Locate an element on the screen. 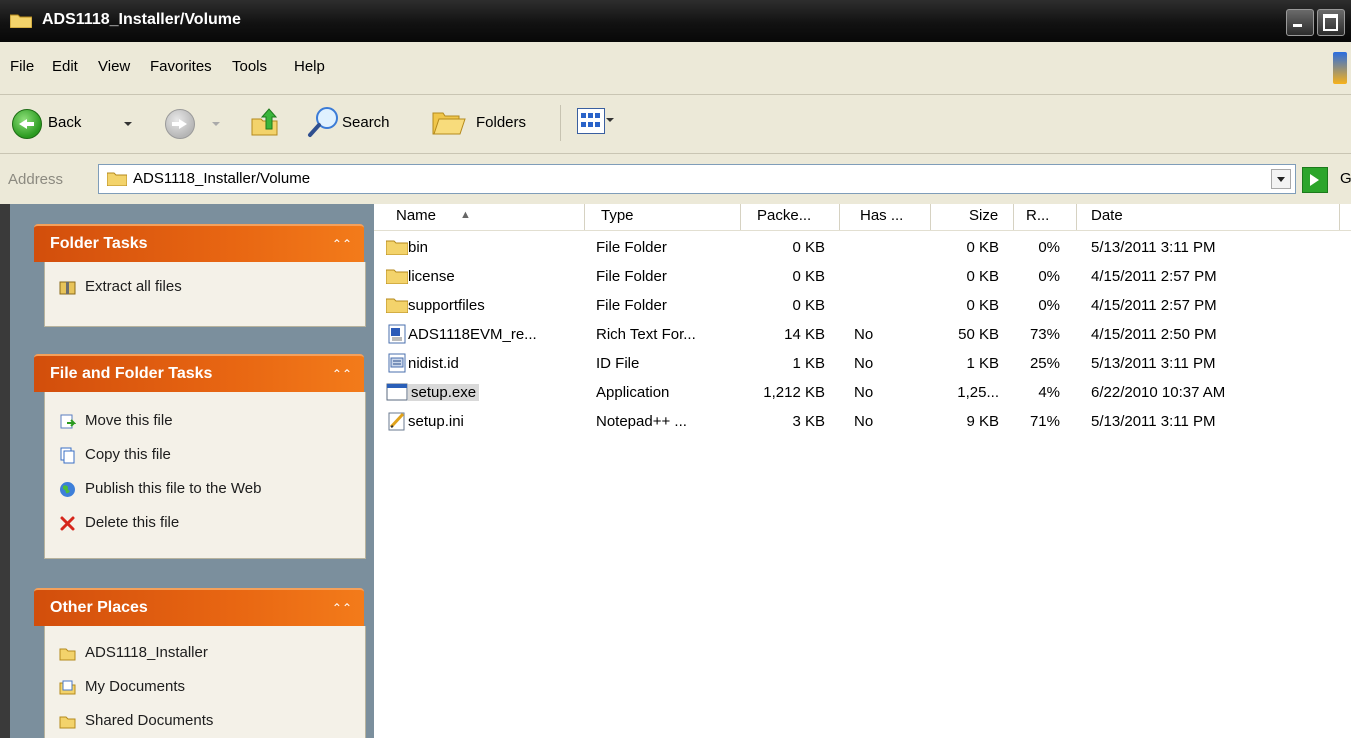  file-date: 4/15/2011 2:50 PM is located at coordinates (1154, 334).